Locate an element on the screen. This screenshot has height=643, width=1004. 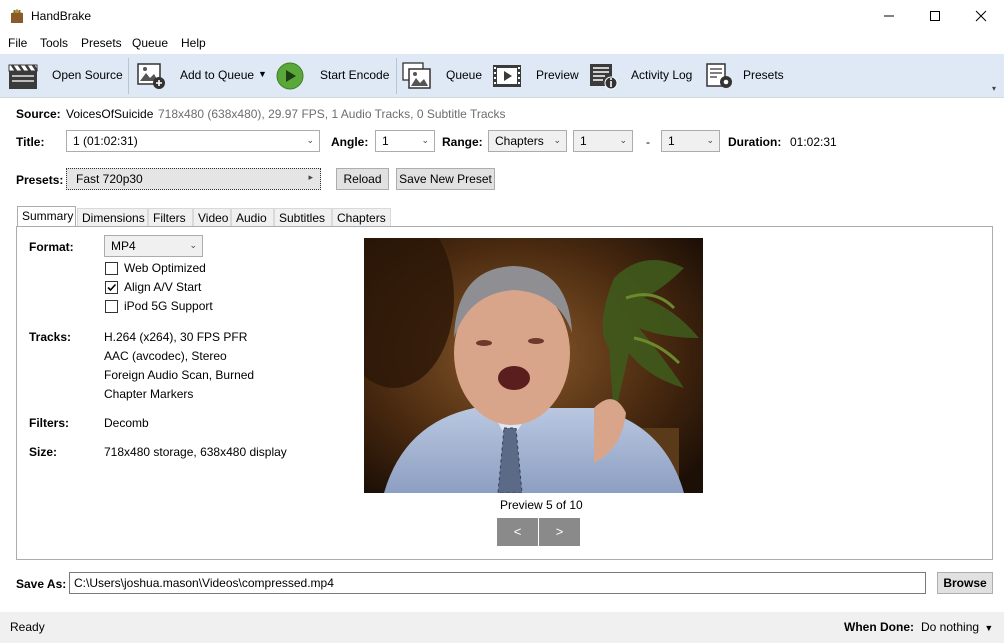
track-item: H.264 (x264), 30 FPS PFR is located at coordinates (176, 337).